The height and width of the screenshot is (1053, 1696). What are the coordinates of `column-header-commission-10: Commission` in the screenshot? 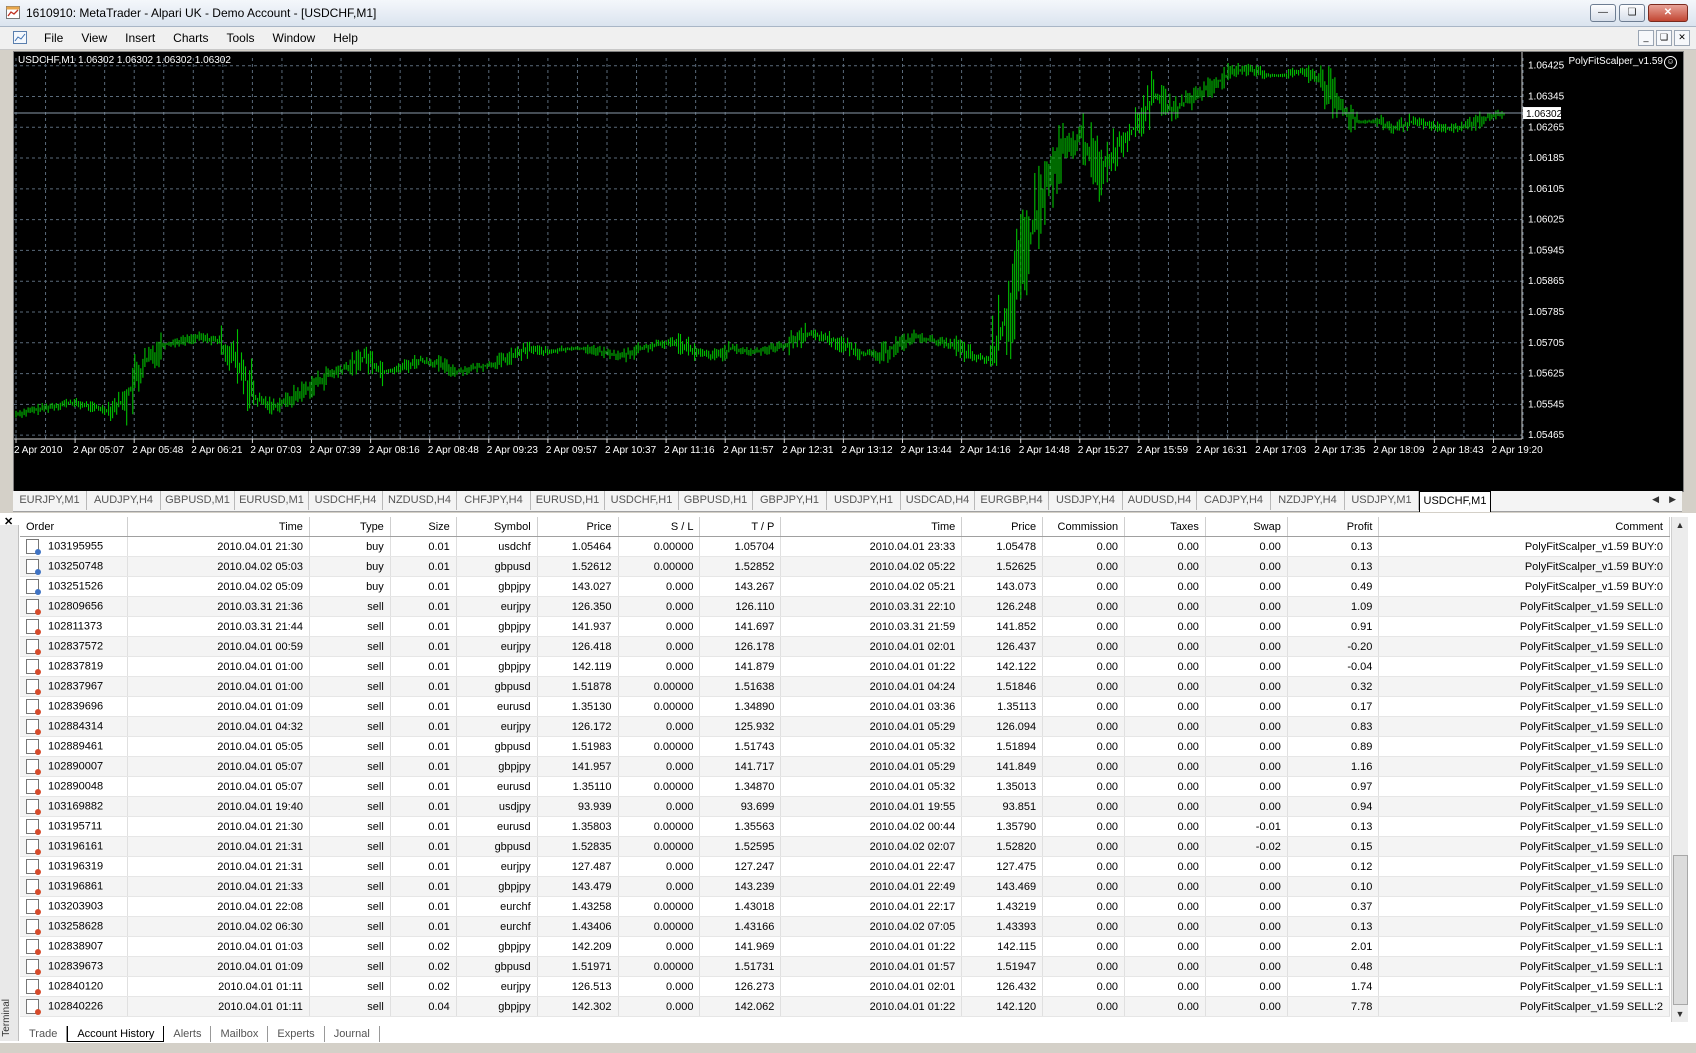 It's located at (1084, 527).